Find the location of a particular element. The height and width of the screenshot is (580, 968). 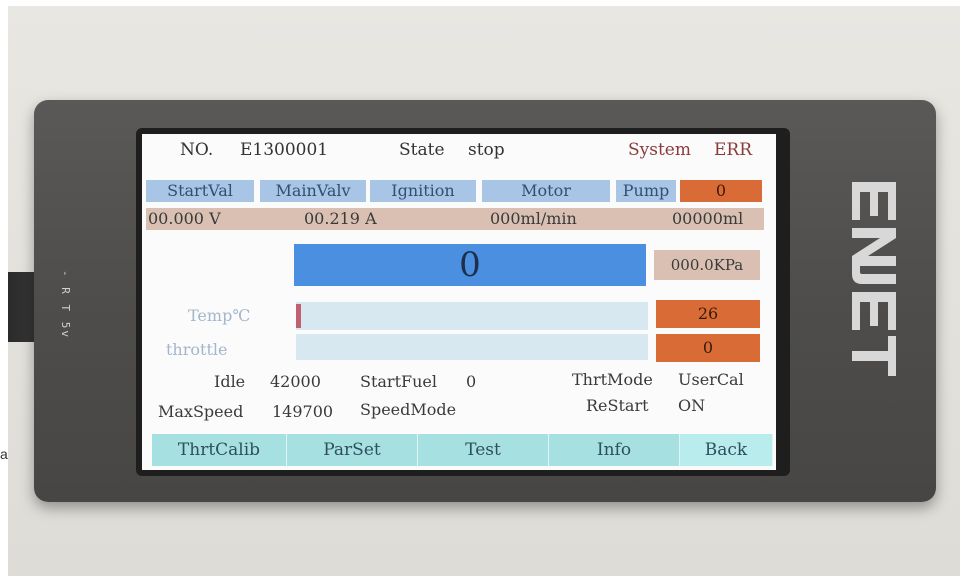

throttle-gauge is located at coordinates (472, 347).